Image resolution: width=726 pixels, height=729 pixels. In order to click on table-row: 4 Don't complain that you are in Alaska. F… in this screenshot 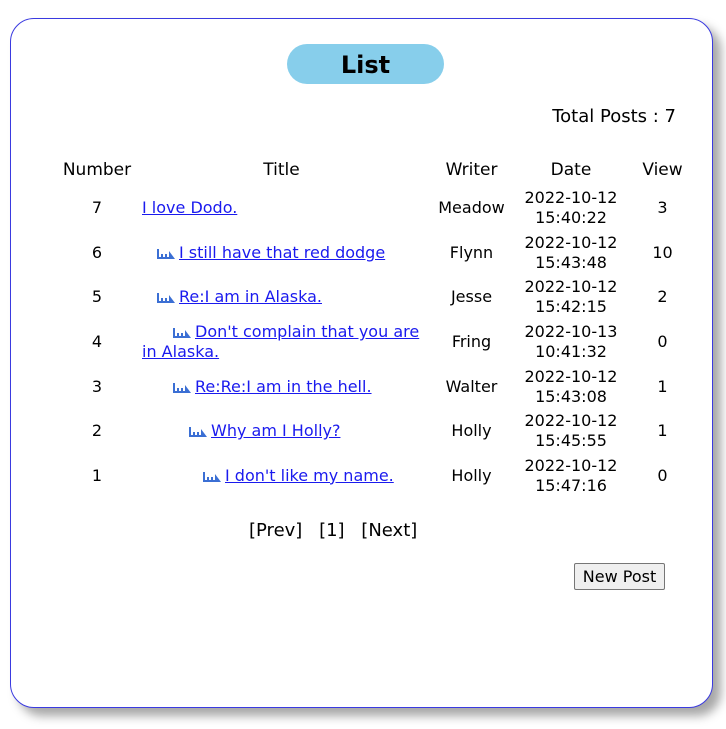, I will do `click(378, 342)`.